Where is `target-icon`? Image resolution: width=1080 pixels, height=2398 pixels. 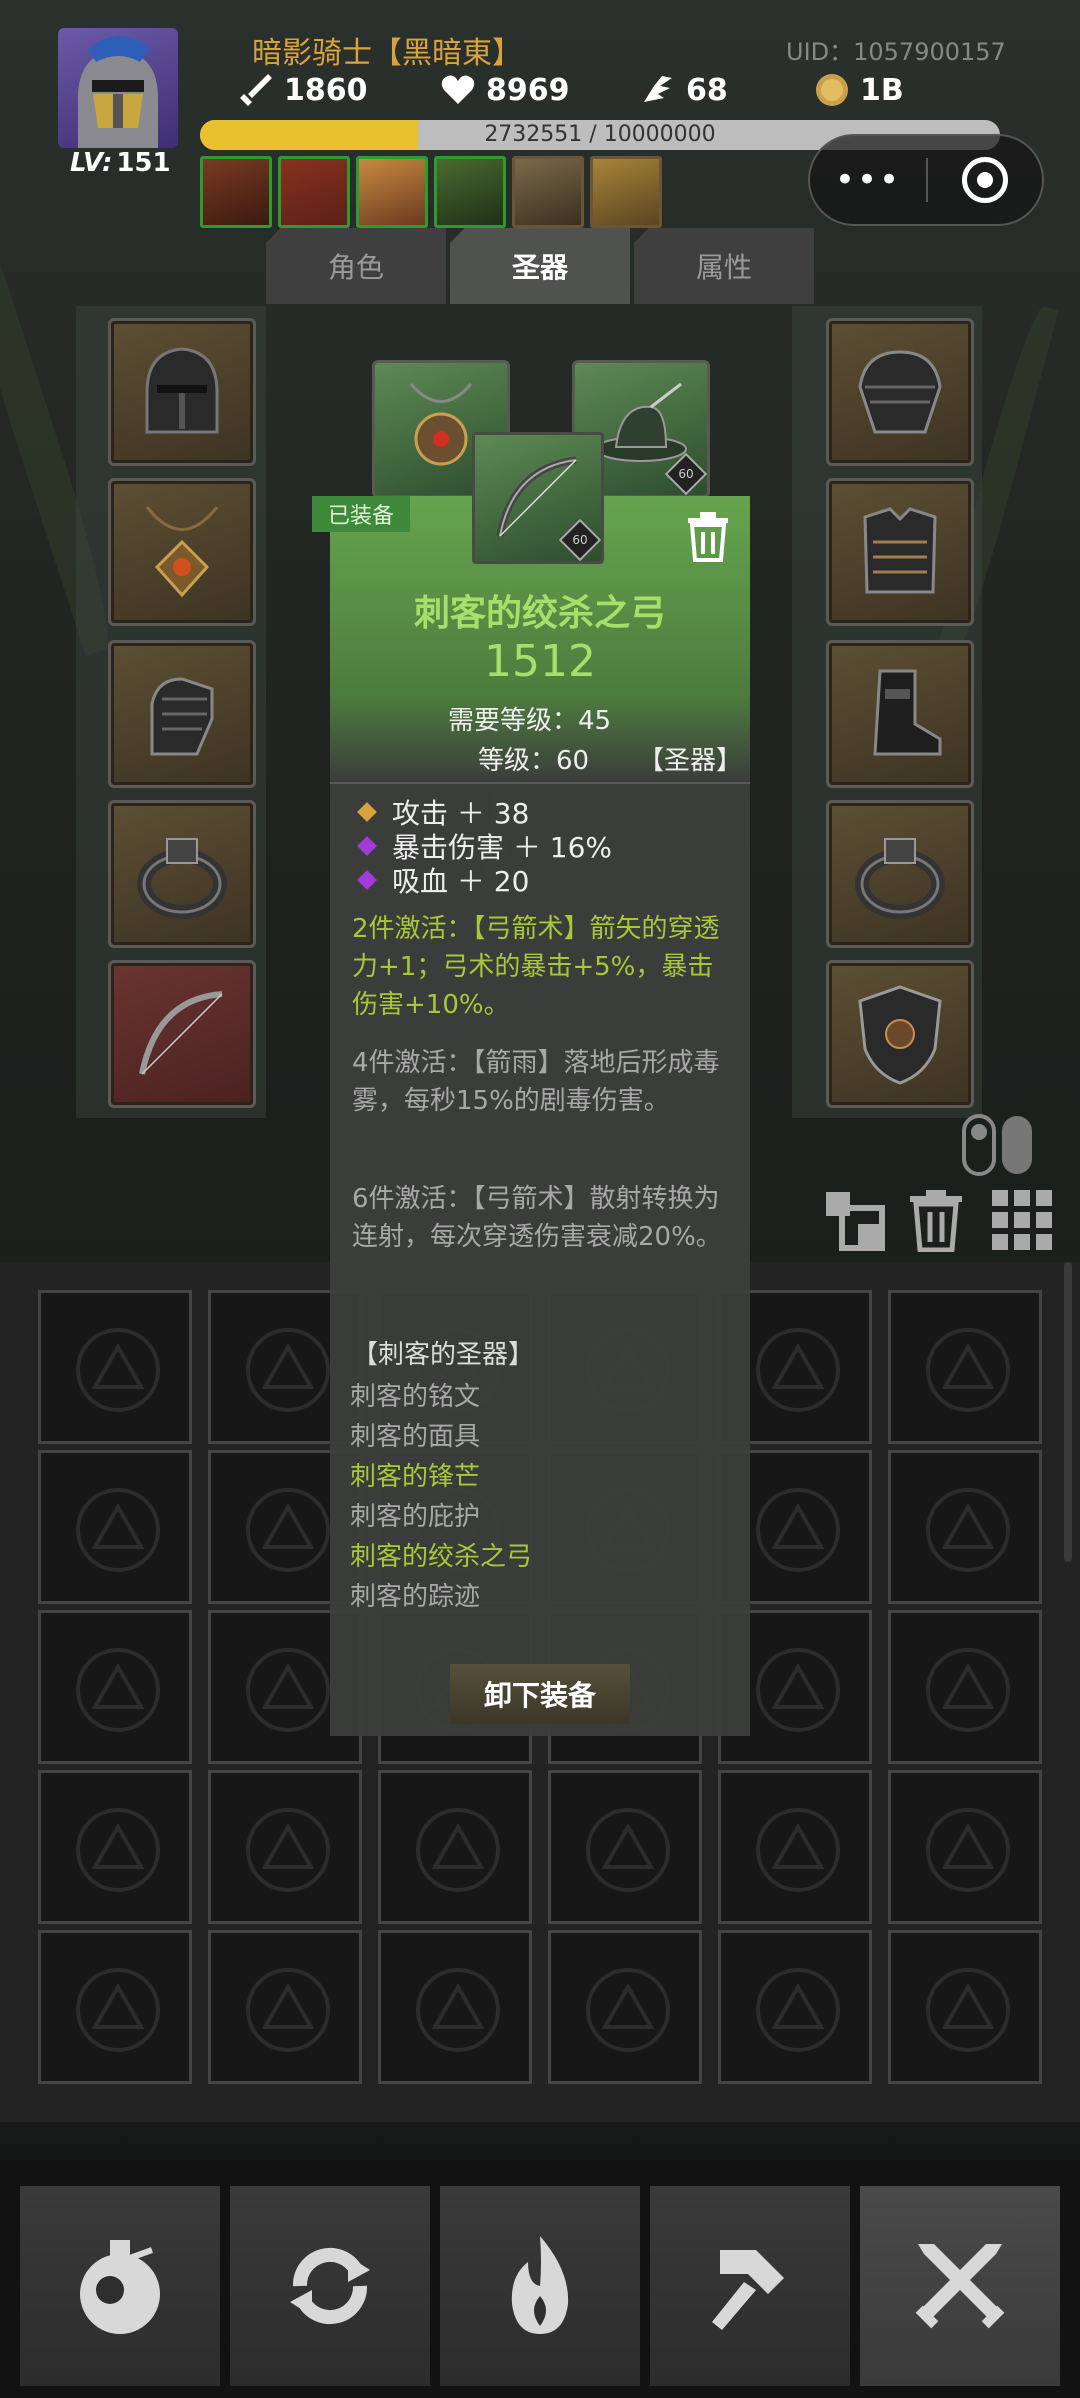 target-icon is located at coordinates (984, 180).